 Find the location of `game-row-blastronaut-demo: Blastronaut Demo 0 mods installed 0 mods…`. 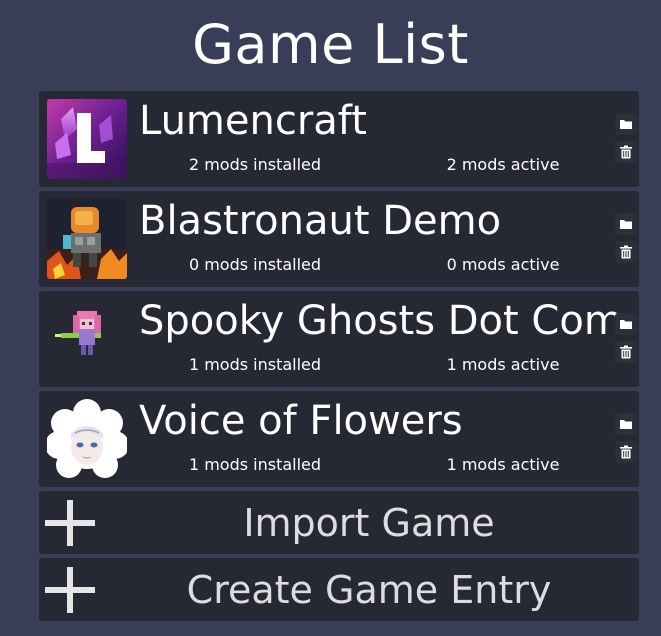

game-row-blastronaut-demo: Blastronaut Demo 0 mods installed 0 mods… is located at coordinates (339, 239).